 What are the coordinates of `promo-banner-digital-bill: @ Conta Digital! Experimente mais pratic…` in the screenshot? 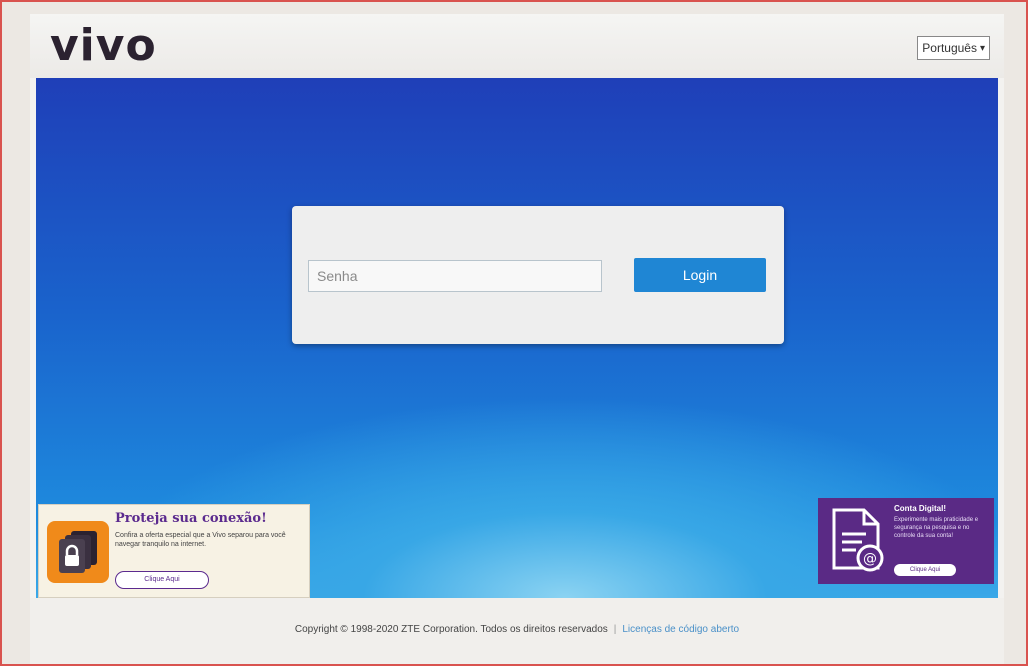 It's located at (906, 541).